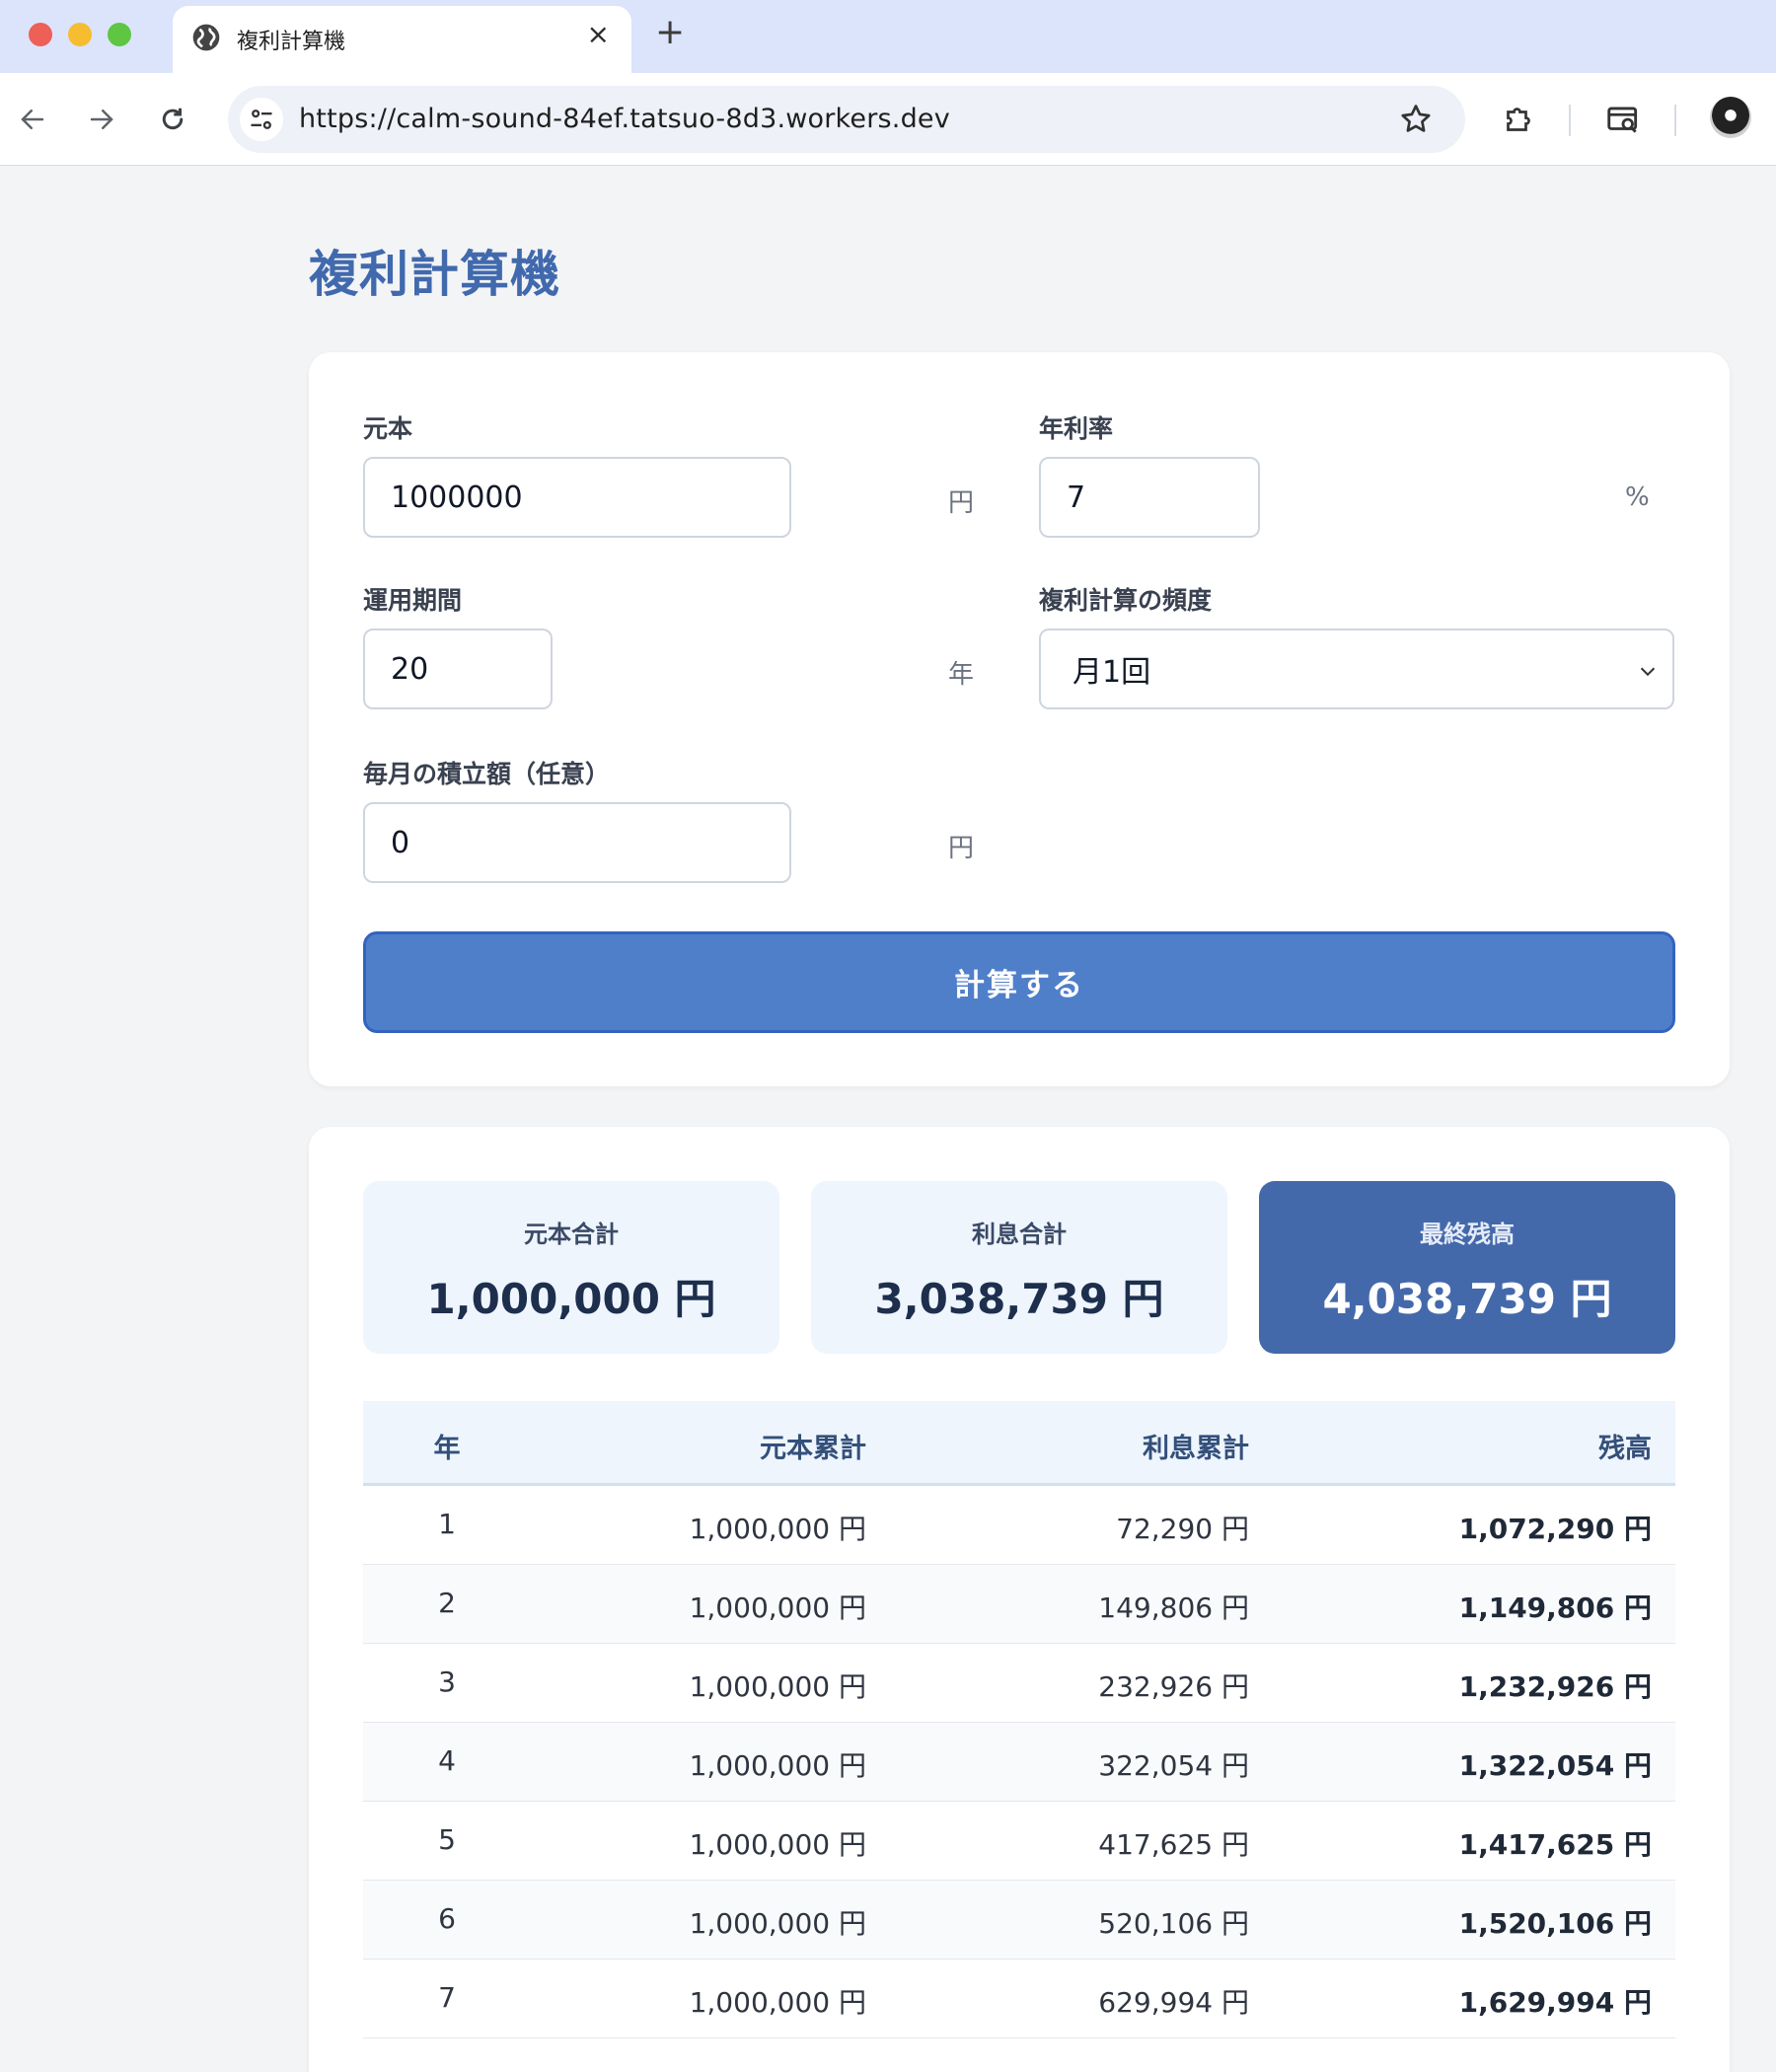  I want to click on table-header: 年 元本累計 利息累計 残高, so click(1019, 1444).